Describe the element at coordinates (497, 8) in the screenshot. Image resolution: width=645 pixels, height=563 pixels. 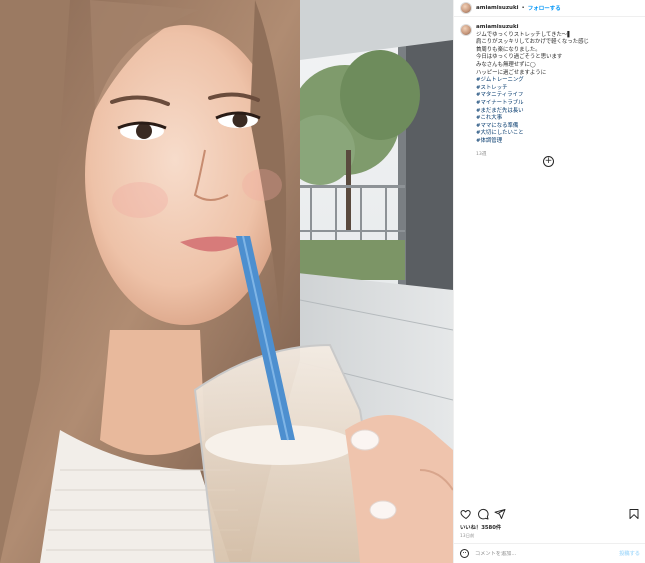
I see `username-link: amiamisuzuki` at that location.